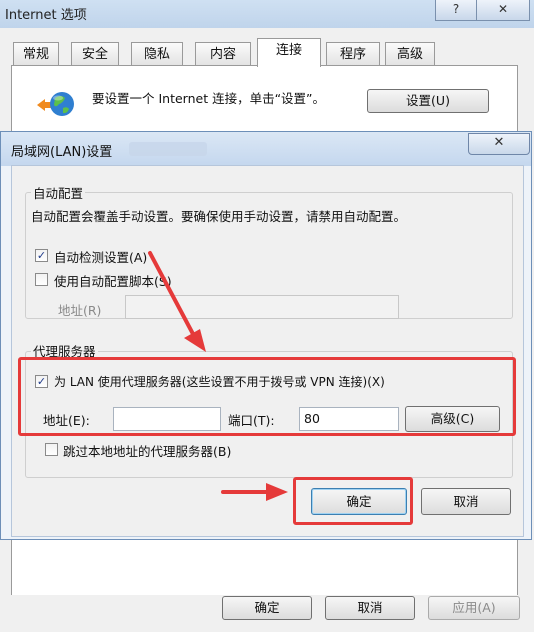  What do you see at coordinates (254, 492) in the screenshot?
I see `arrow-to-ok-icon` at bounding box center [254, 492].